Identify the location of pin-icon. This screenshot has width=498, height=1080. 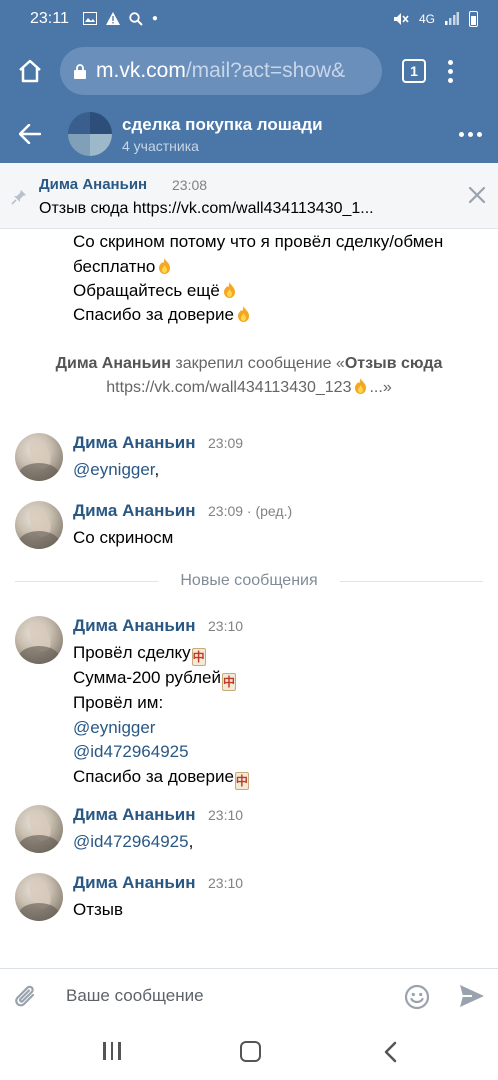
(18, 197).